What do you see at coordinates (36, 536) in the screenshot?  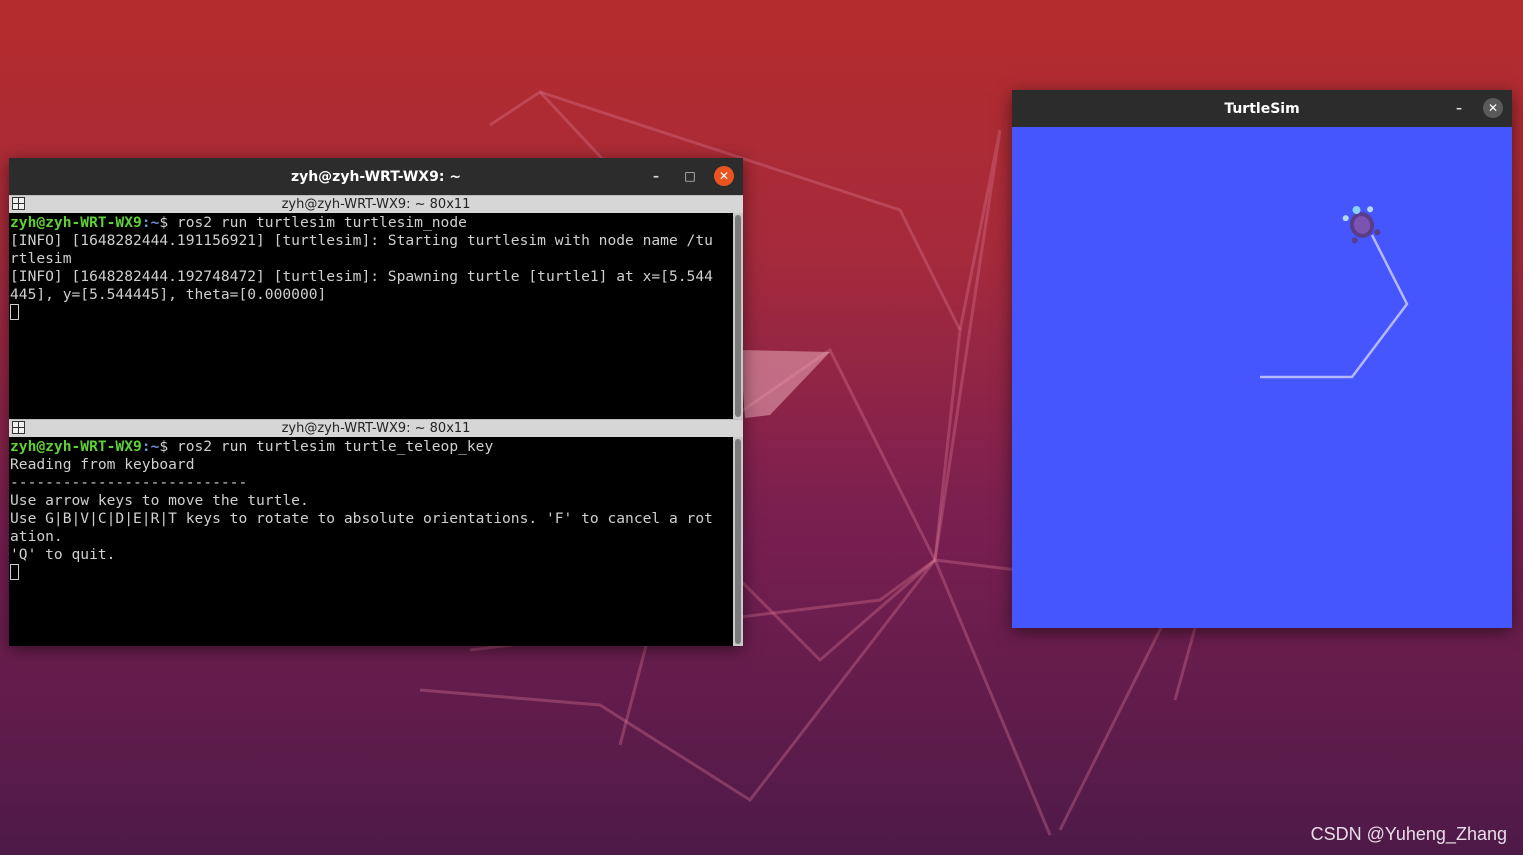 I see `output-line: ation.` at bounding box center [36, 536].